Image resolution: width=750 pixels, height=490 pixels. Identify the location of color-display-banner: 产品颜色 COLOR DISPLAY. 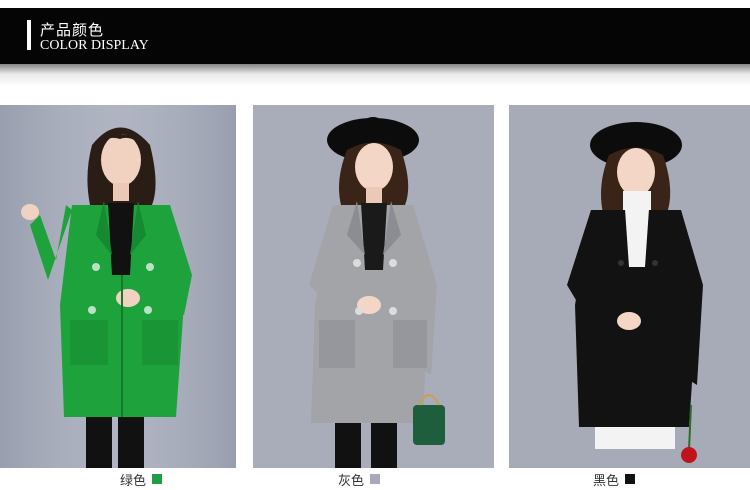
(375, 36).